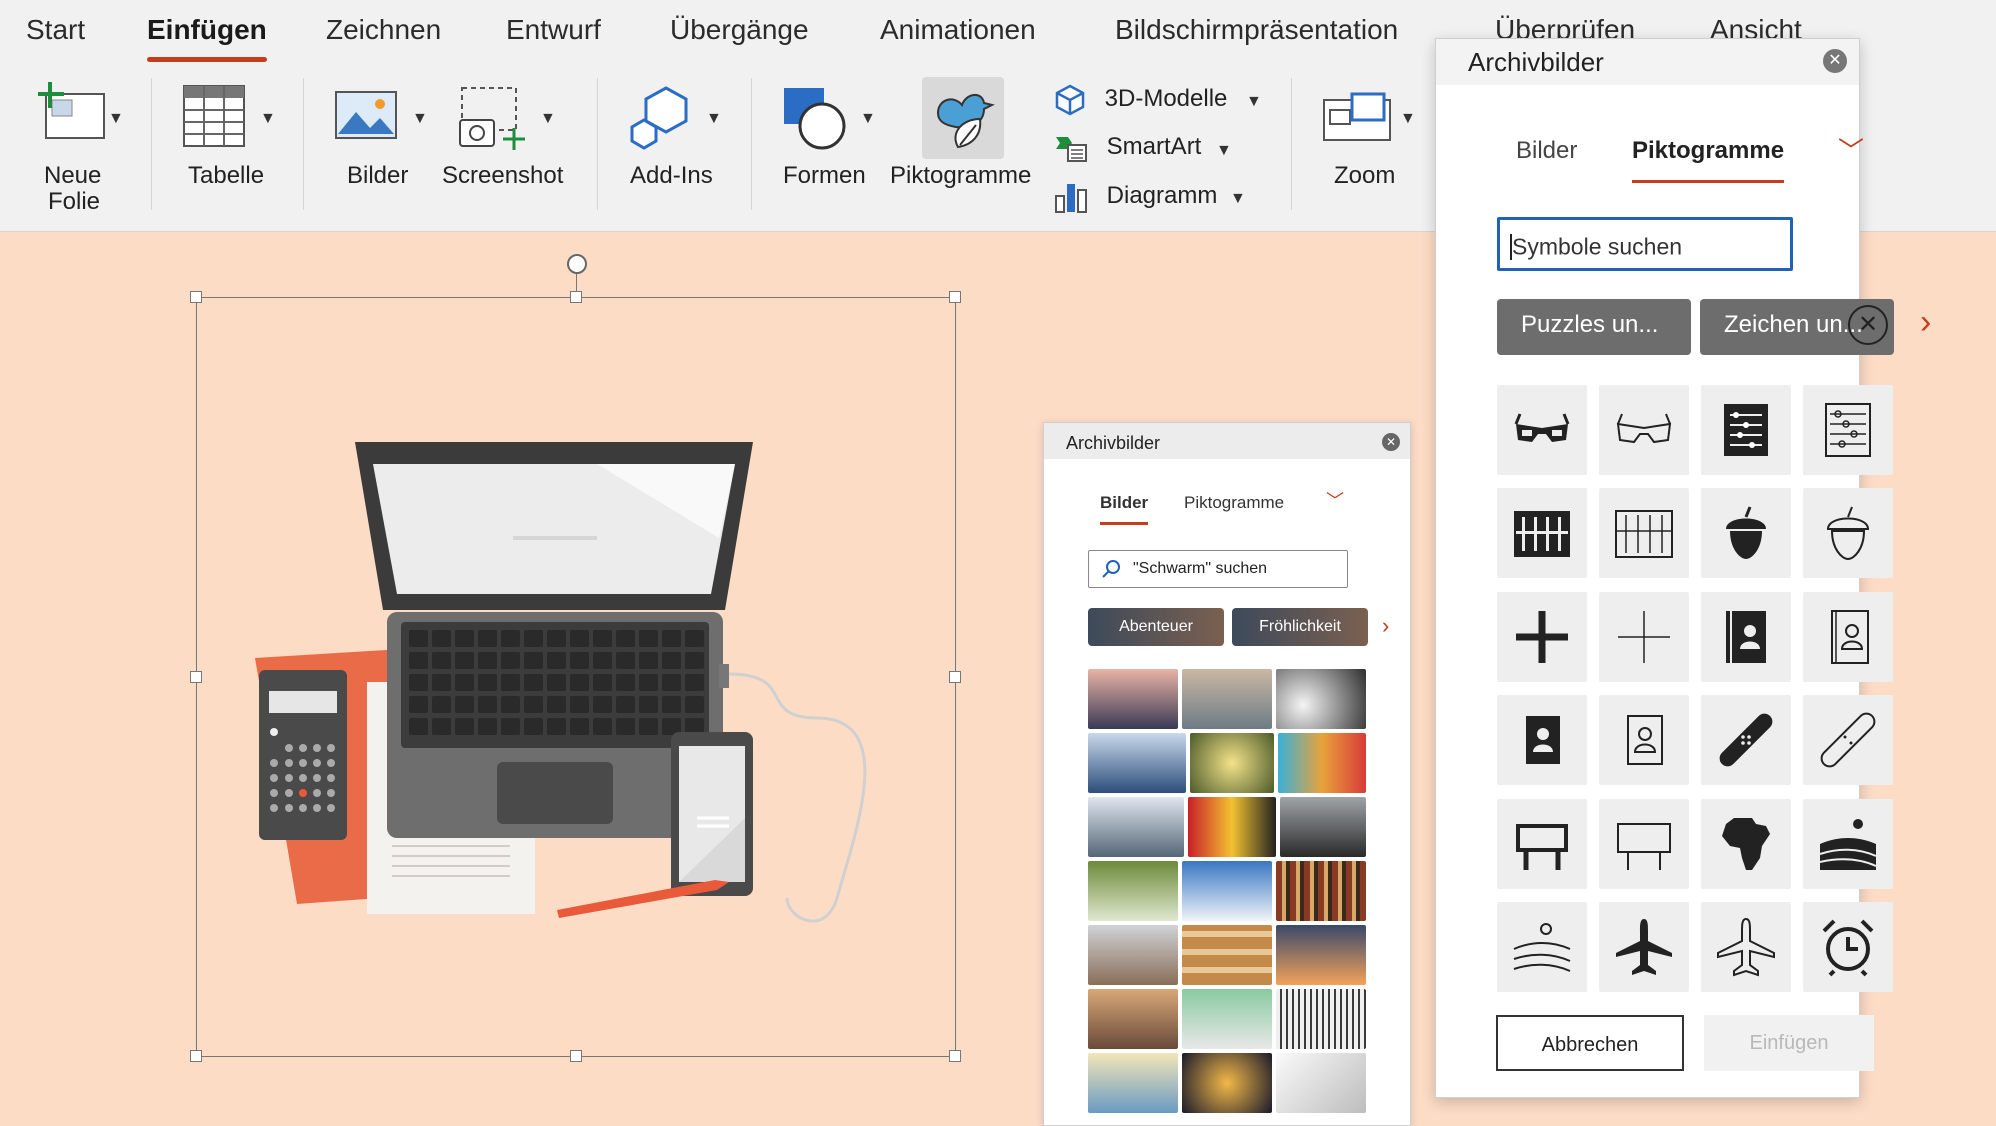 This screenshot has height=1126, width=1996. Describe the element at coordinates (576, 1056) in the screenshot. I see `resize-handle-s` at that location.